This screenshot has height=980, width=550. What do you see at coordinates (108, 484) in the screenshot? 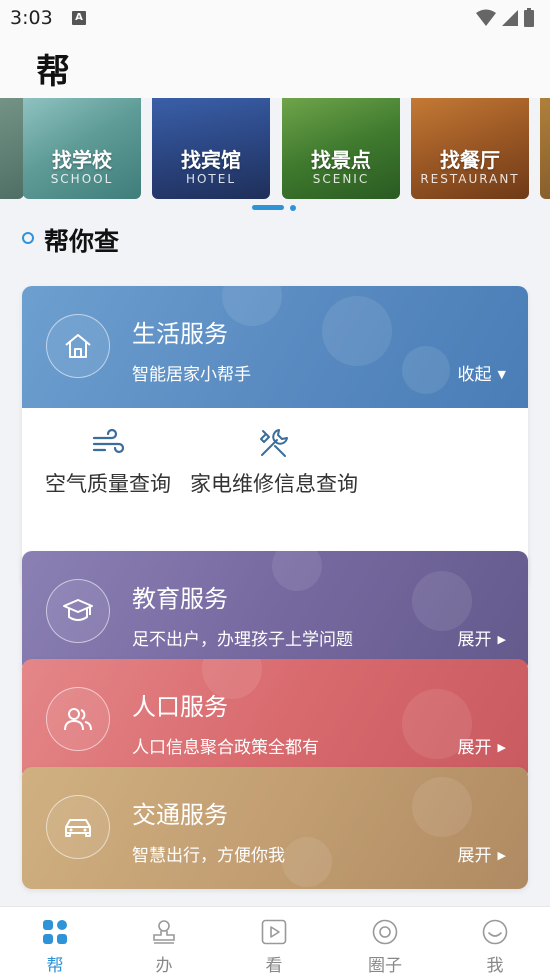
I see `service-item-label: 空气质量查询` at bounding box center [108, 484].